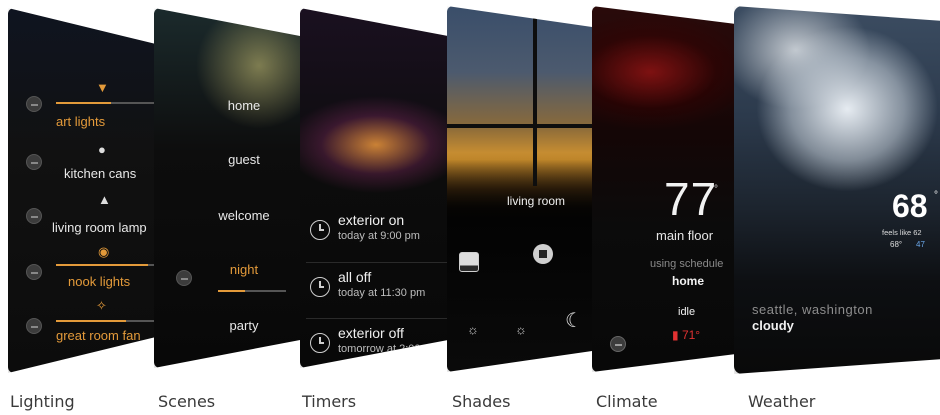  I want to click on brightness-slider-nook-lights, so click(106, 265).